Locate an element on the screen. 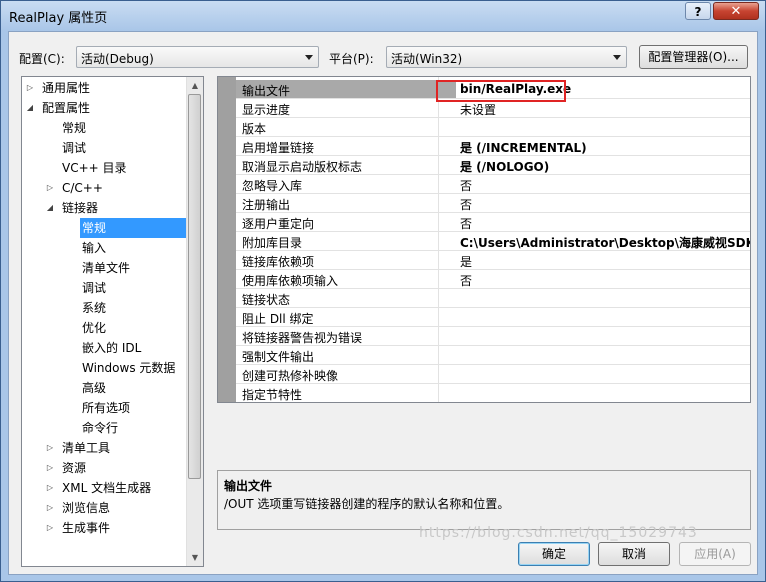 The width and height of the screenshot is (766, 582). property-value: 是 is located at coordinates (466, 261).